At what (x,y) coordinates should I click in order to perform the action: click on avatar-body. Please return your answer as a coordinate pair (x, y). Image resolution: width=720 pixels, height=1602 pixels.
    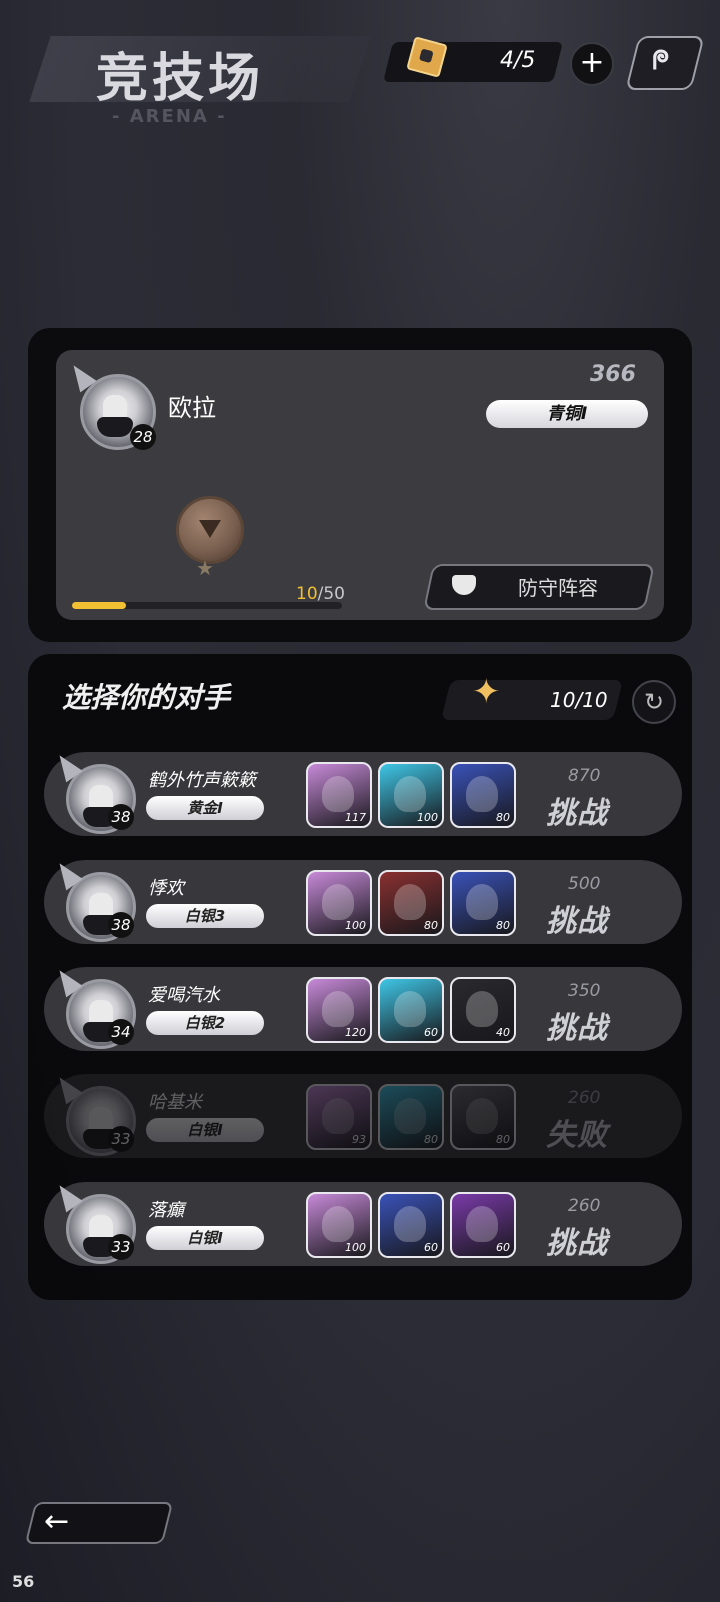
    Looking at the image, I should click on (115, 427).